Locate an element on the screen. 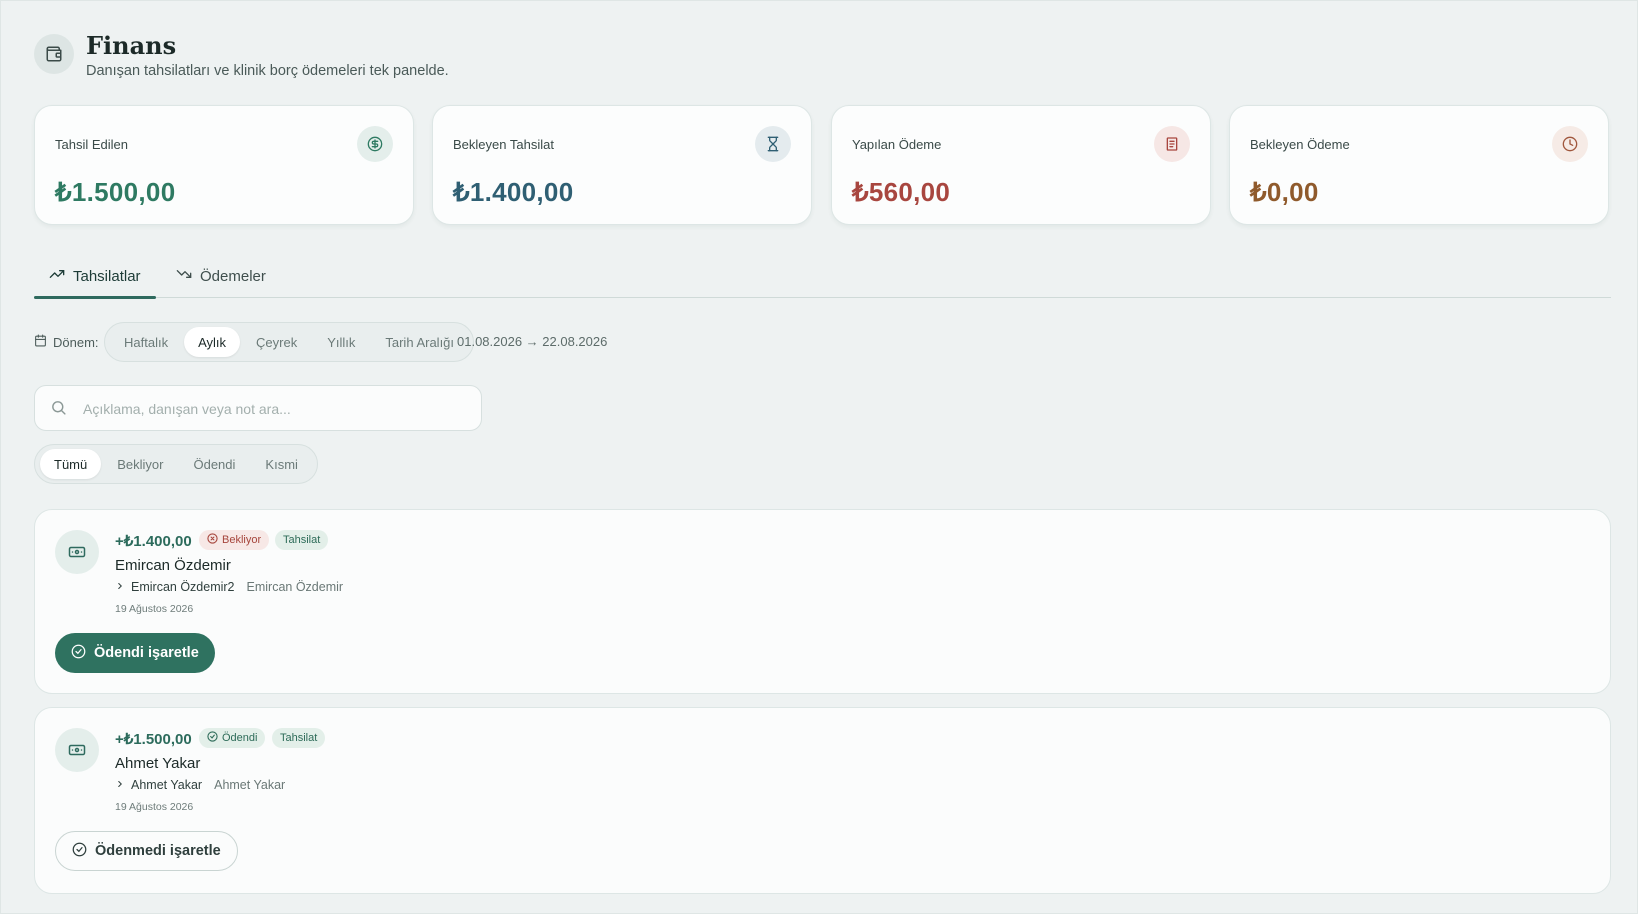 Image resolution: width=1638 pixels, height=914 pixels. mark-unpaid-label: Ödenmedi işaretle is located at coordinates (158, 851).